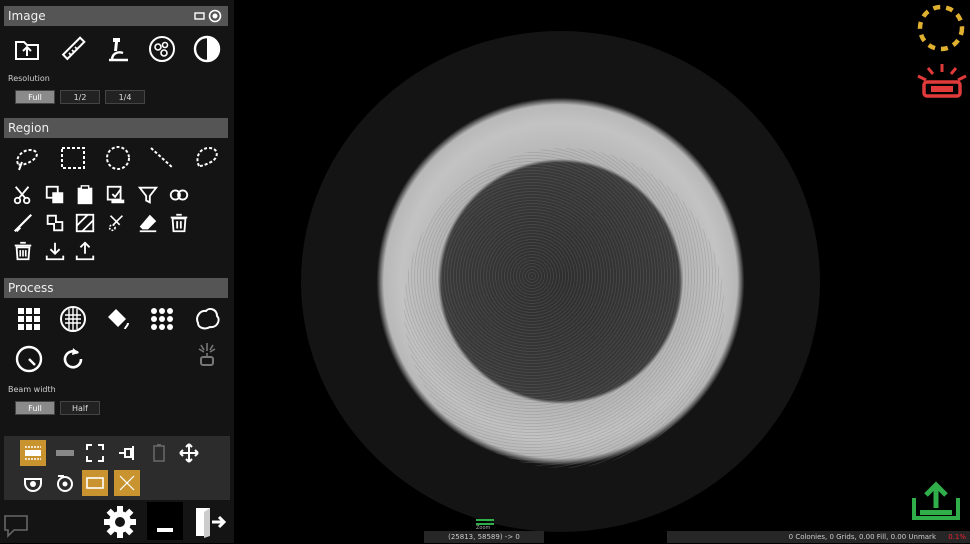 This screenshot has height=544, width=970. What do you see at coordinates (127, 483) in the screenshot?
I see `cross-tray-icon` at bounding box center [127, 483].